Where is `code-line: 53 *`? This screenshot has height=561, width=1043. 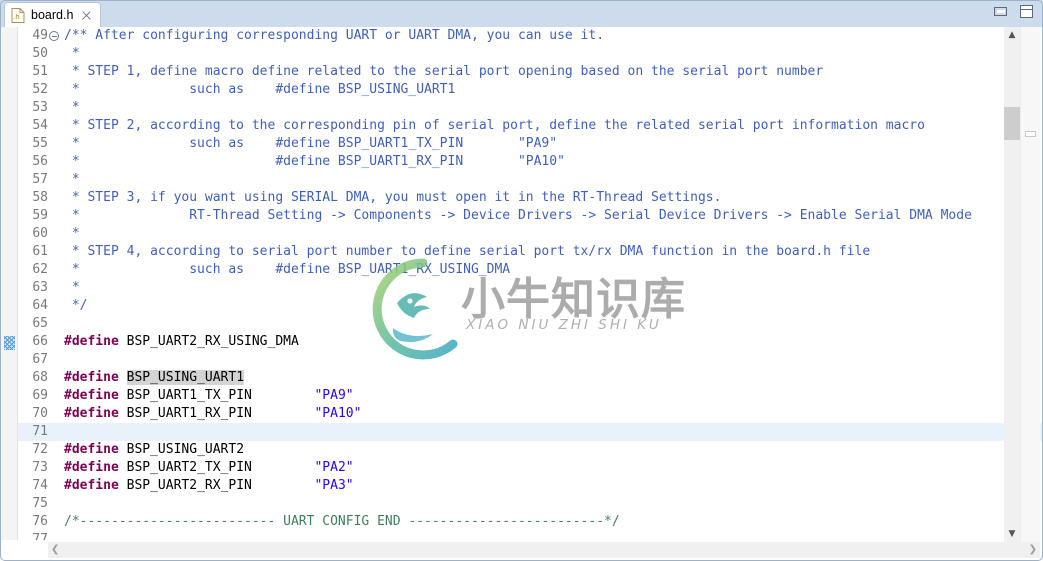
code-line: 53 * is located at coordinates (530, 108).